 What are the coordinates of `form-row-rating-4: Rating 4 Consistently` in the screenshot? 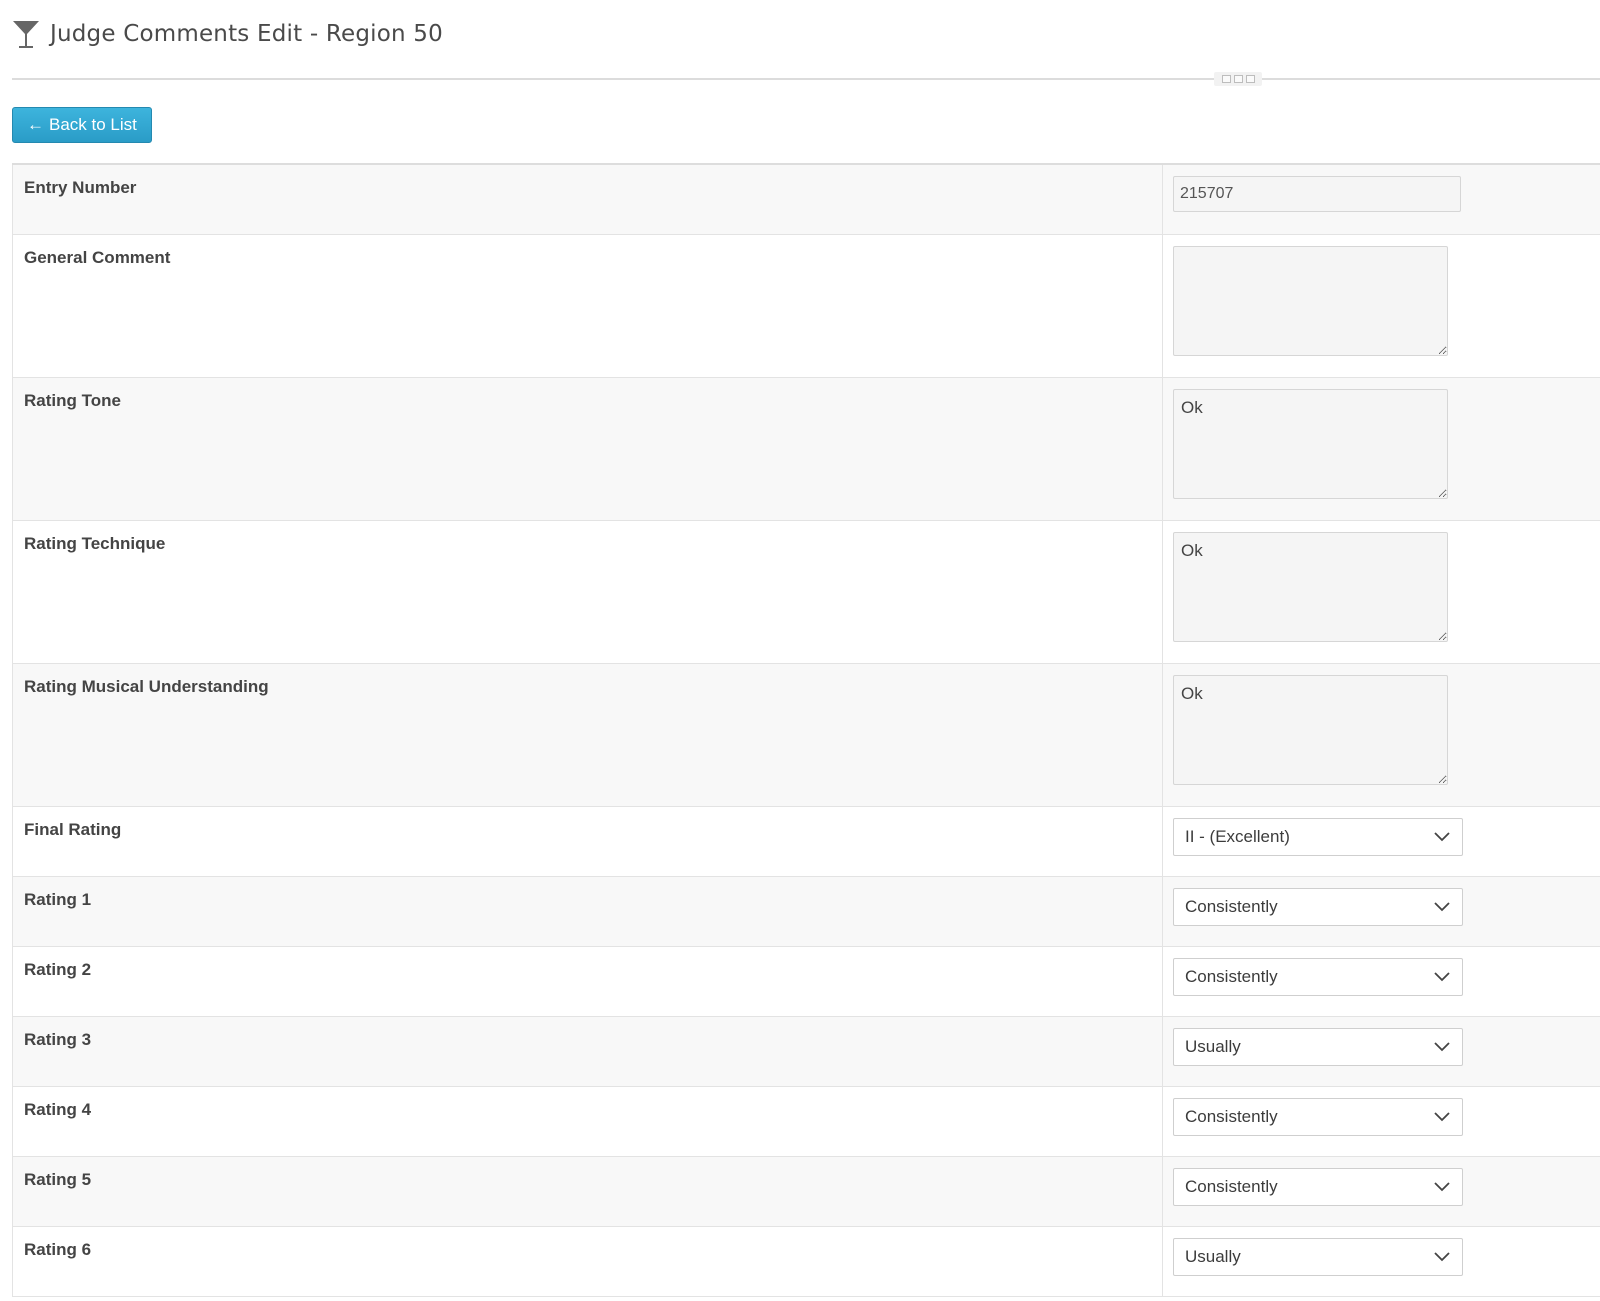 It's located at (806, 1121).